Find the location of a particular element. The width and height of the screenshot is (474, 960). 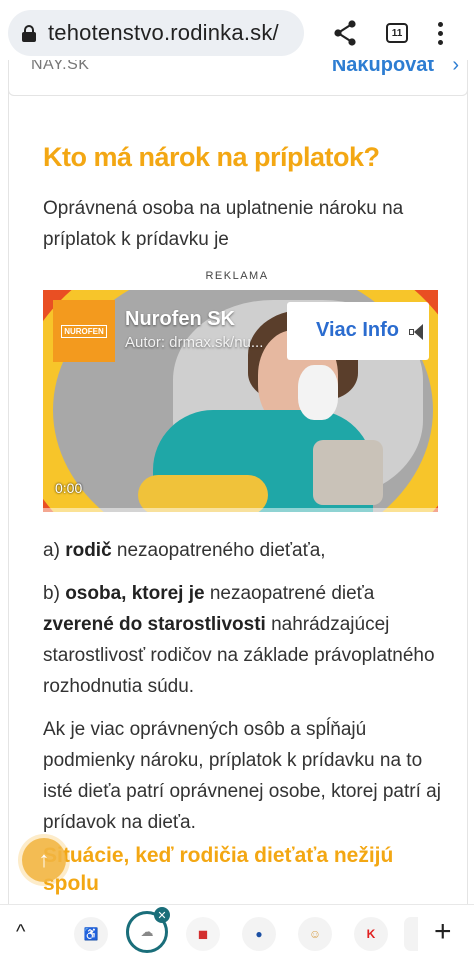

tab-favicon-1: ♿ is located at coordinates (91, 934).